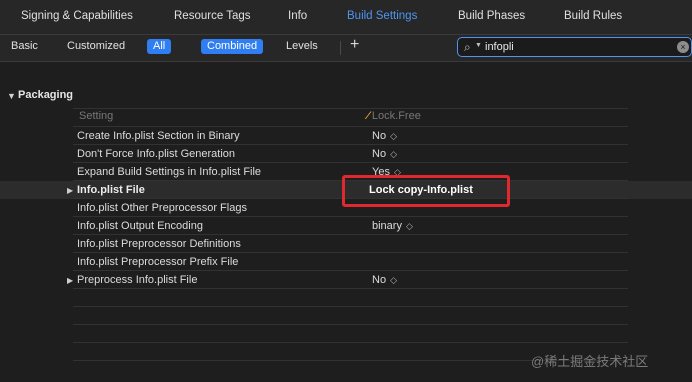 This screenshot has height=382, width=692. Describe the element at coordinates (169, 172) in the screenshot. I see `table-row-setting-name: Expand Build Settings in Info.plist File` at that location.